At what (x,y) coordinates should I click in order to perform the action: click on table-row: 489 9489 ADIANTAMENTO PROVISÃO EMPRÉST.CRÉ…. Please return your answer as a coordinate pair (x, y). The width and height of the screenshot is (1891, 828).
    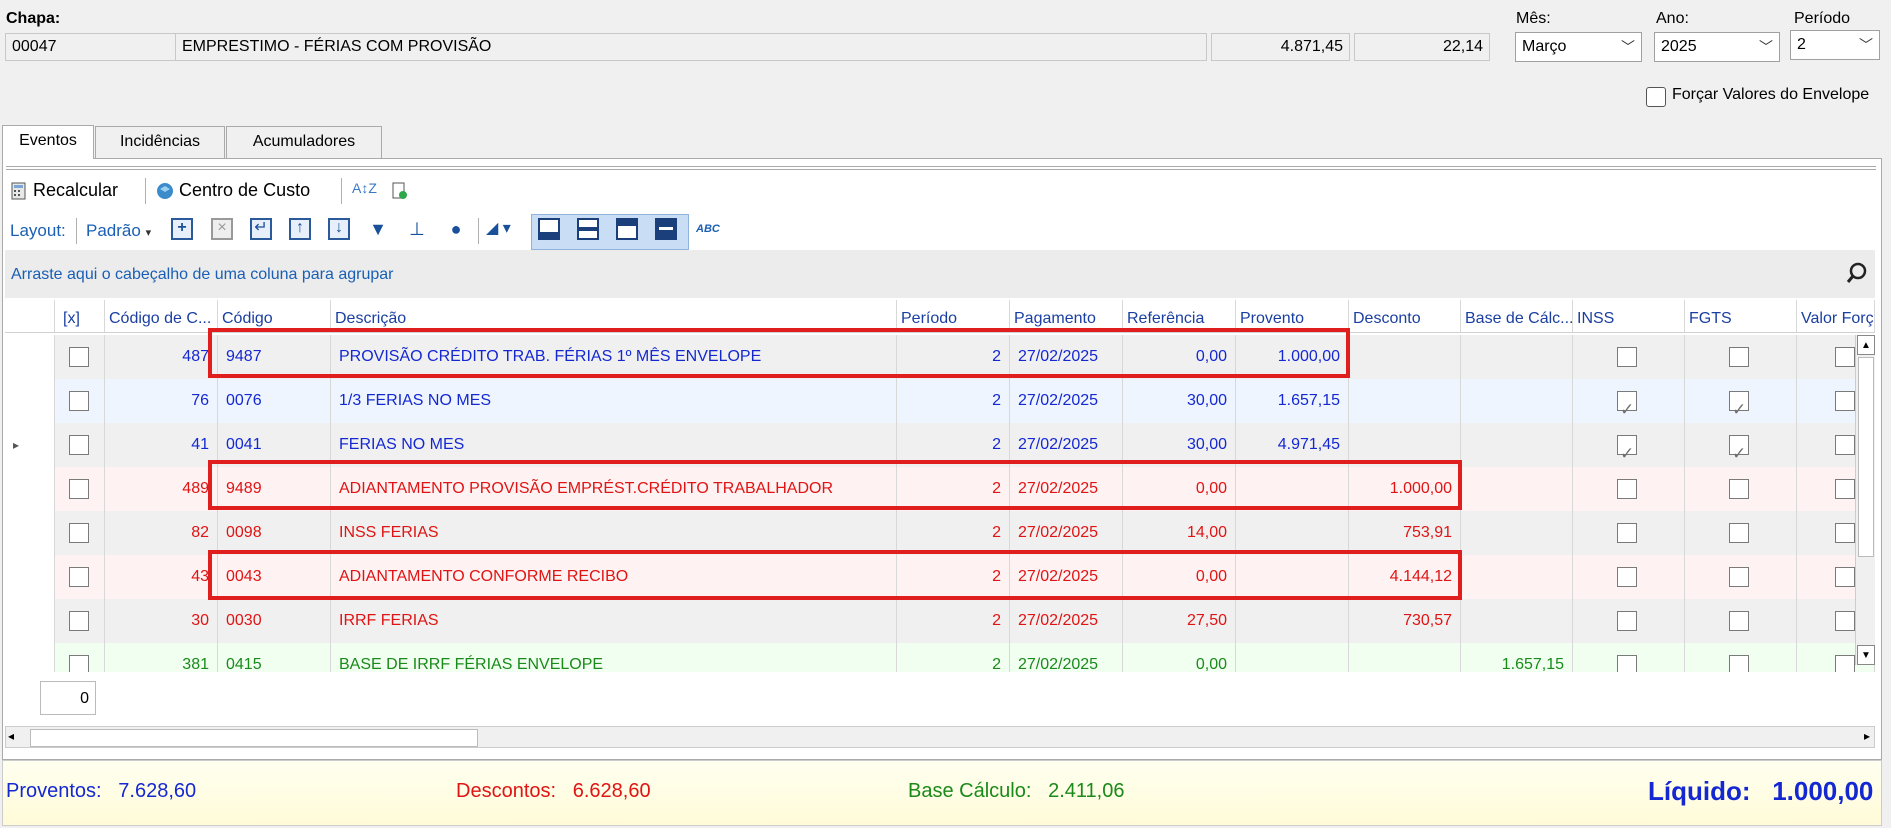
    Looking at the image, I should click on (940, 489).